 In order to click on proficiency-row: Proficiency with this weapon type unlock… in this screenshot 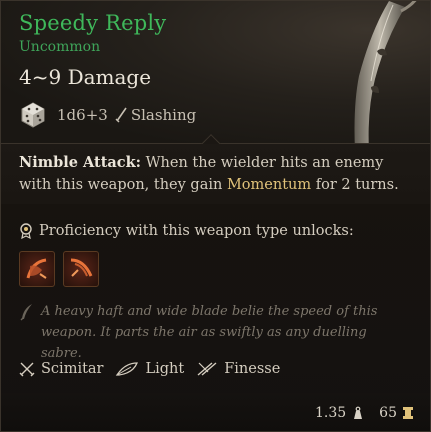, I will do `click(186, 231)`.